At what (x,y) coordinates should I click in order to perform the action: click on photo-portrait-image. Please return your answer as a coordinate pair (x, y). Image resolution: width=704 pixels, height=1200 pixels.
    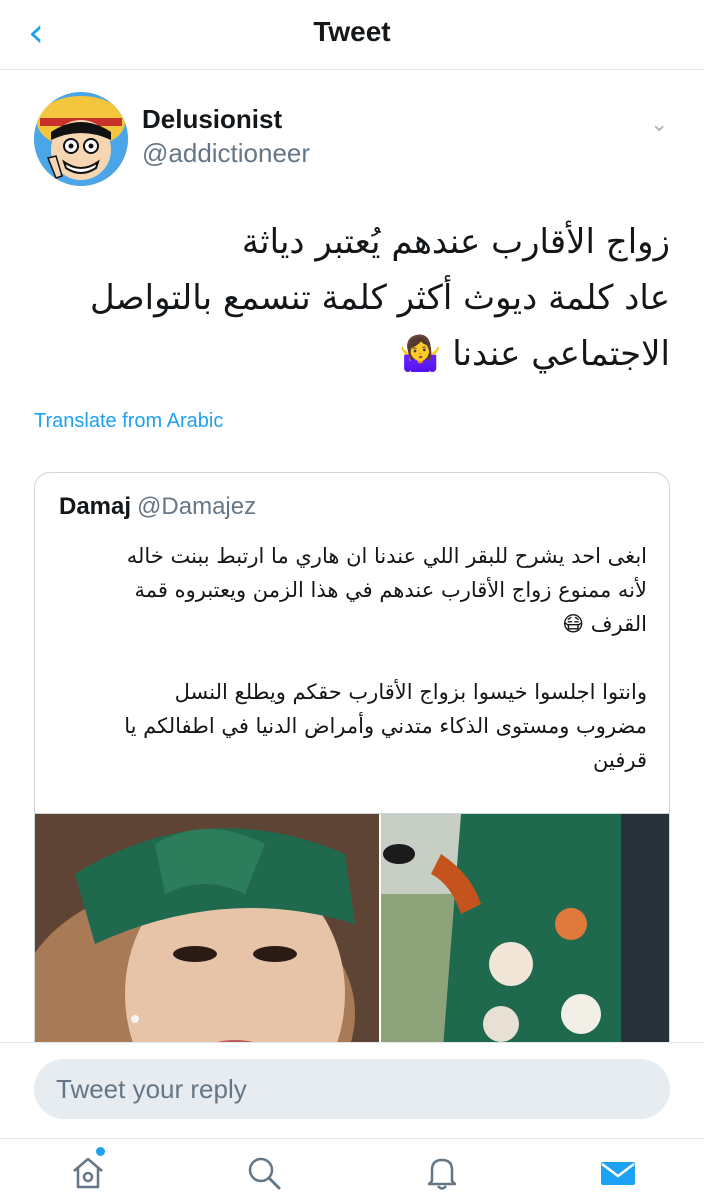
    Looking at the image, I should click on (207, 942).